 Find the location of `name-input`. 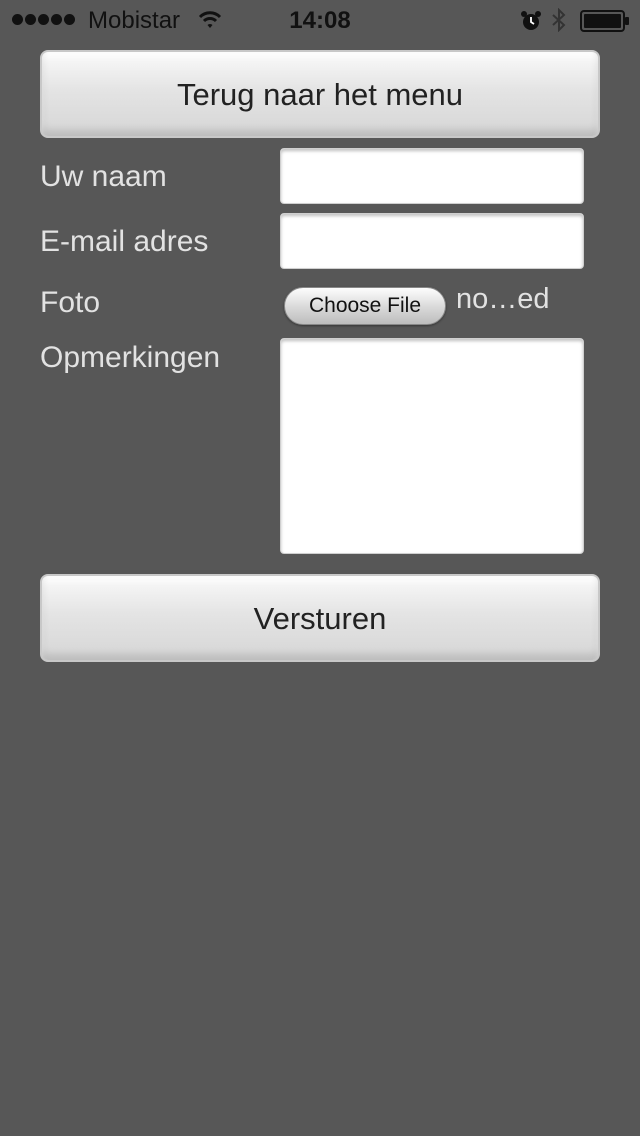

name-input is located at coordinates (432, 176).